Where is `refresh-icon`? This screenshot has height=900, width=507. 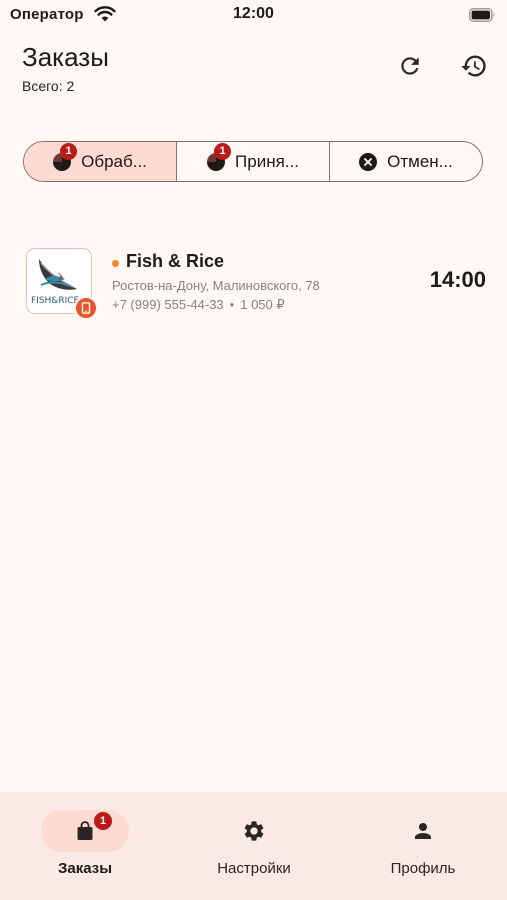
refresh-icon is located at coordinates (410, 66).